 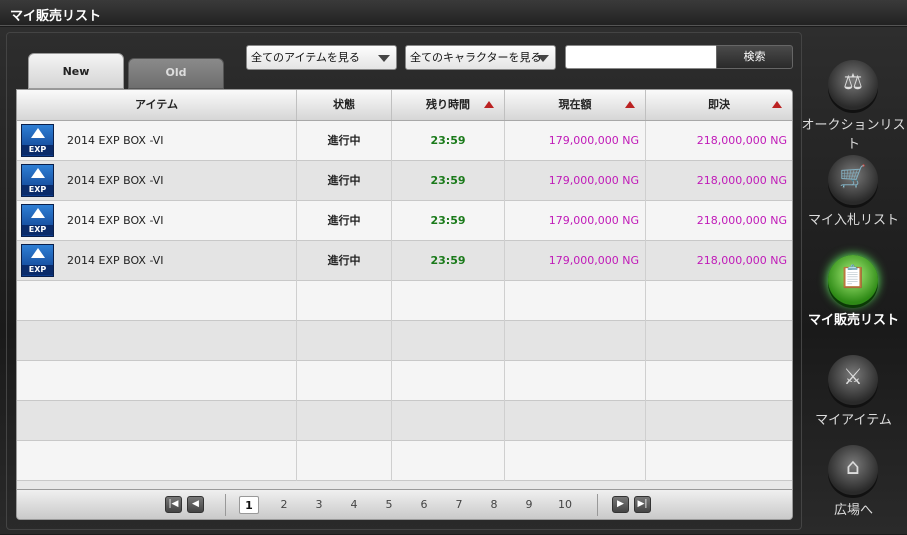 I want to click on side-item-my-items: ⚔ マイアイテム, so click(x=853, y=400).